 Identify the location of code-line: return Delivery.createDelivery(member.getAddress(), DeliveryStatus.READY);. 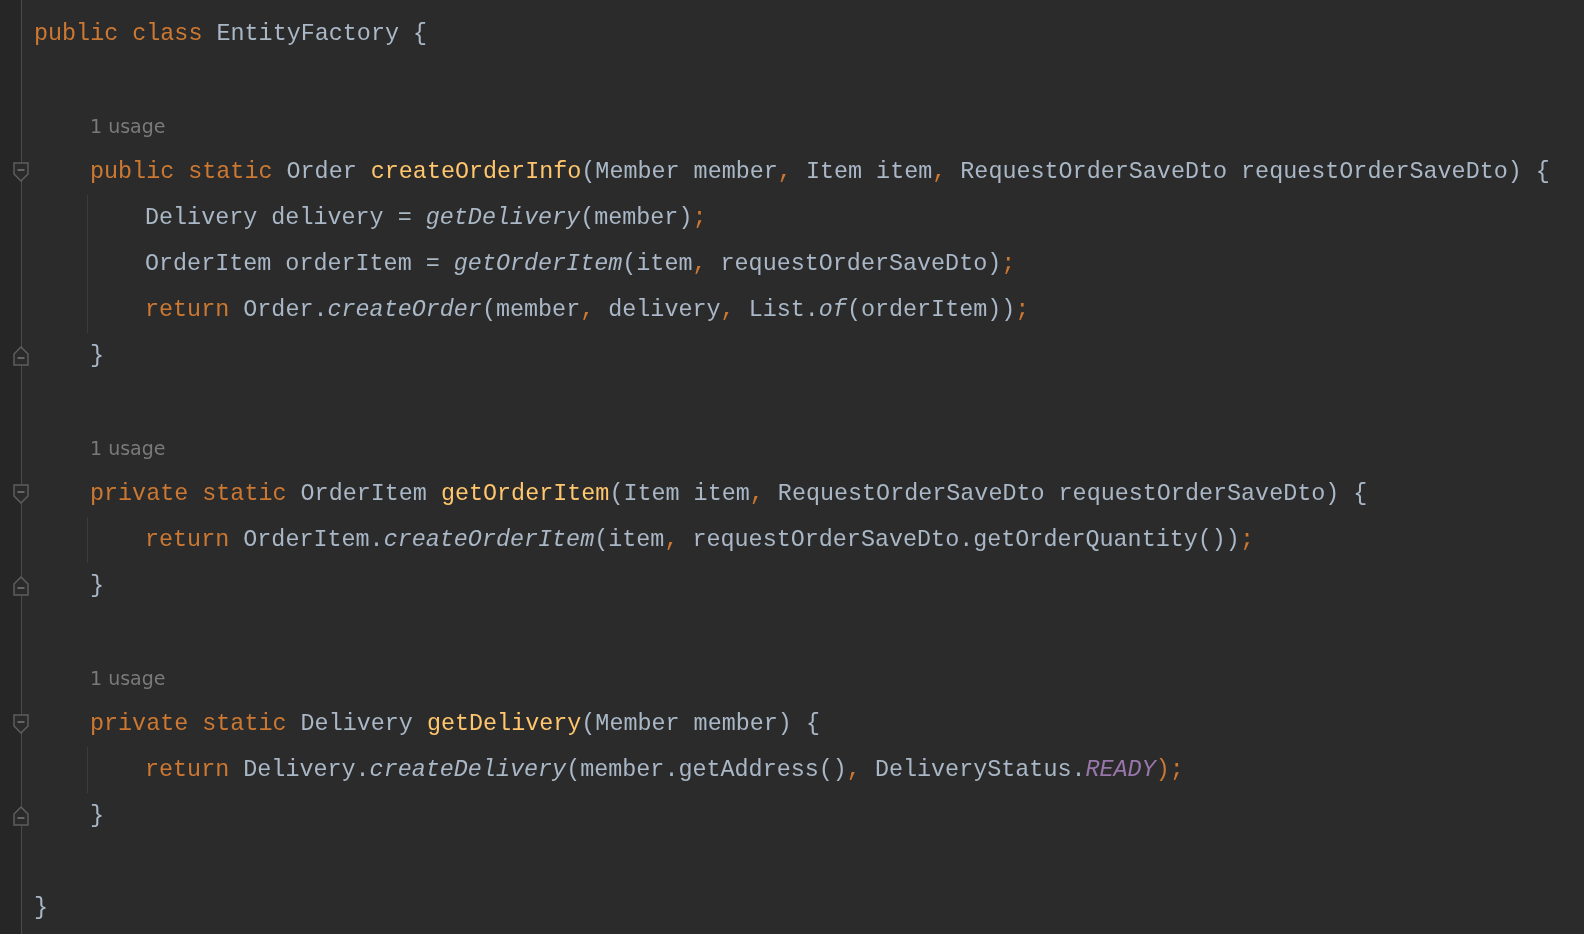
(664, 770).